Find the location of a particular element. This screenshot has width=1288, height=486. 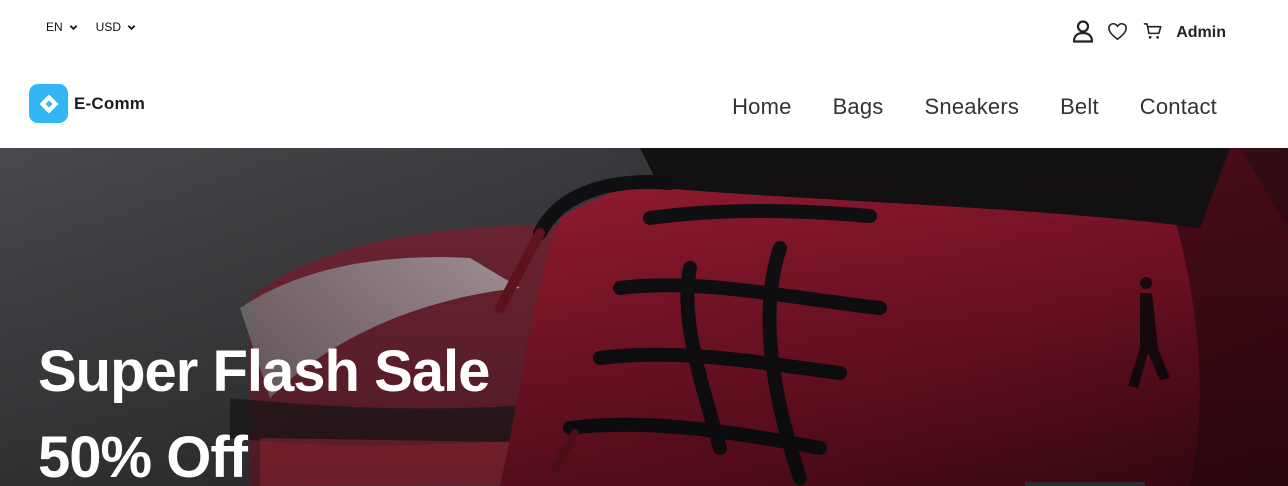

heart-icon is located at coordinates (1117, 31).